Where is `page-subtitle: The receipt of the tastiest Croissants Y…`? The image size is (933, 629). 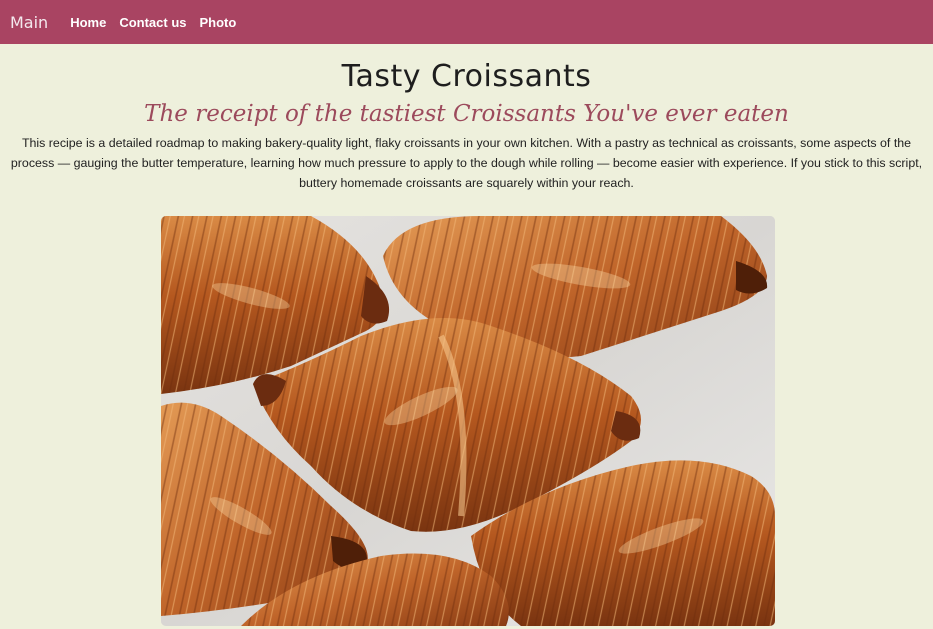
page-subtitle: The receipt of the tastiest Croissants Y… is located at coordinates (466, 114).